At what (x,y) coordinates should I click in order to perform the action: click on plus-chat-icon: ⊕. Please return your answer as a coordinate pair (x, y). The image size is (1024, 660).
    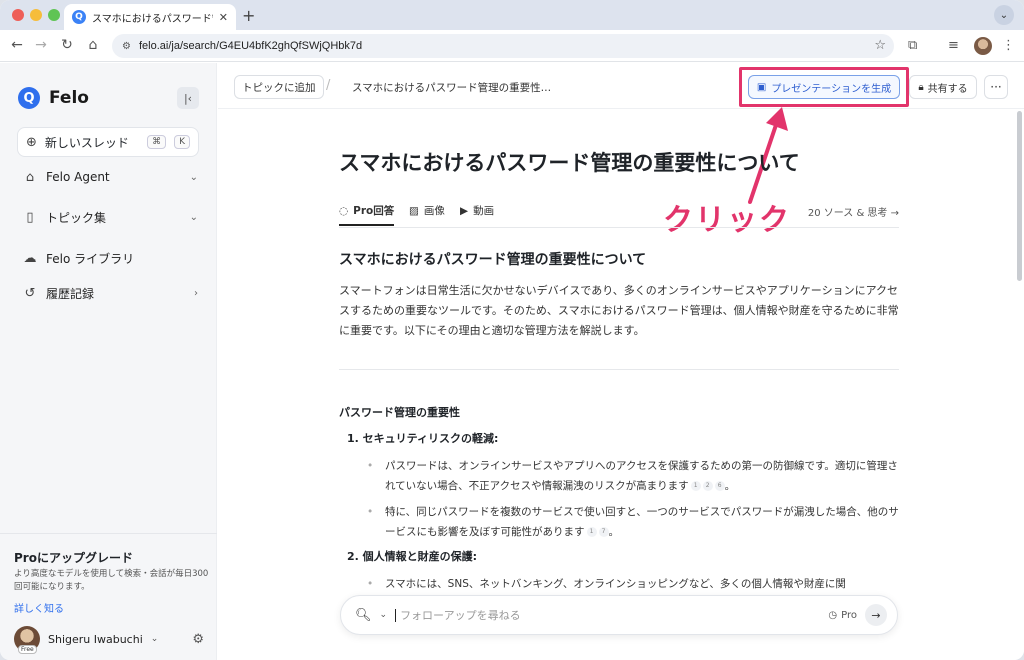
    Looking at the image, I should click on (31, 142).